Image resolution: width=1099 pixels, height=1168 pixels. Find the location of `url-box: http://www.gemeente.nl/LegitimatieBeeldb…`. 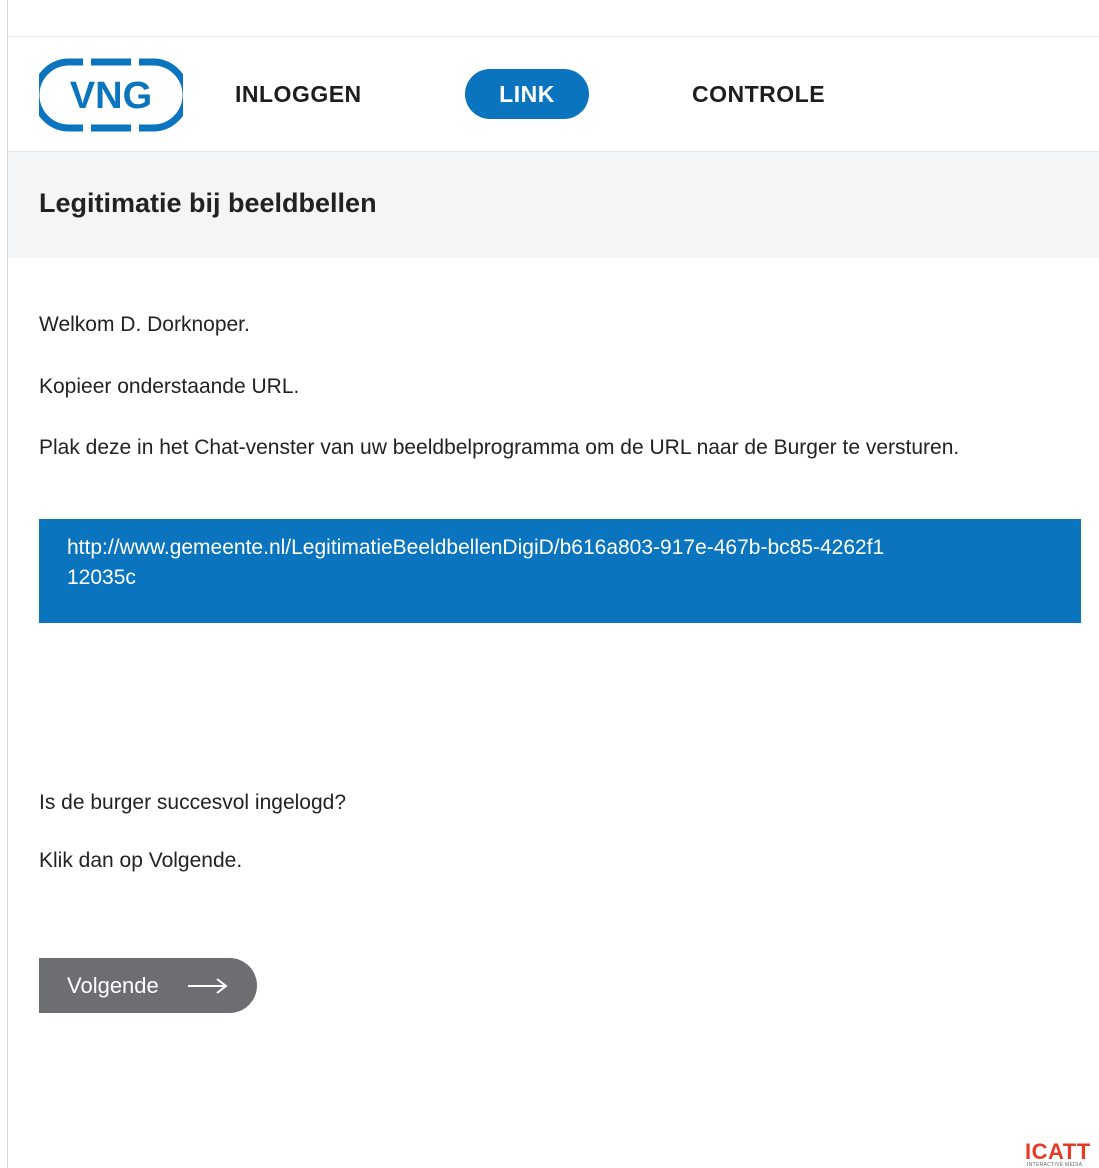

url-box: http://www.gemeente.nl/LegitimatieBeeldb… is located at coordinates (560, 571).